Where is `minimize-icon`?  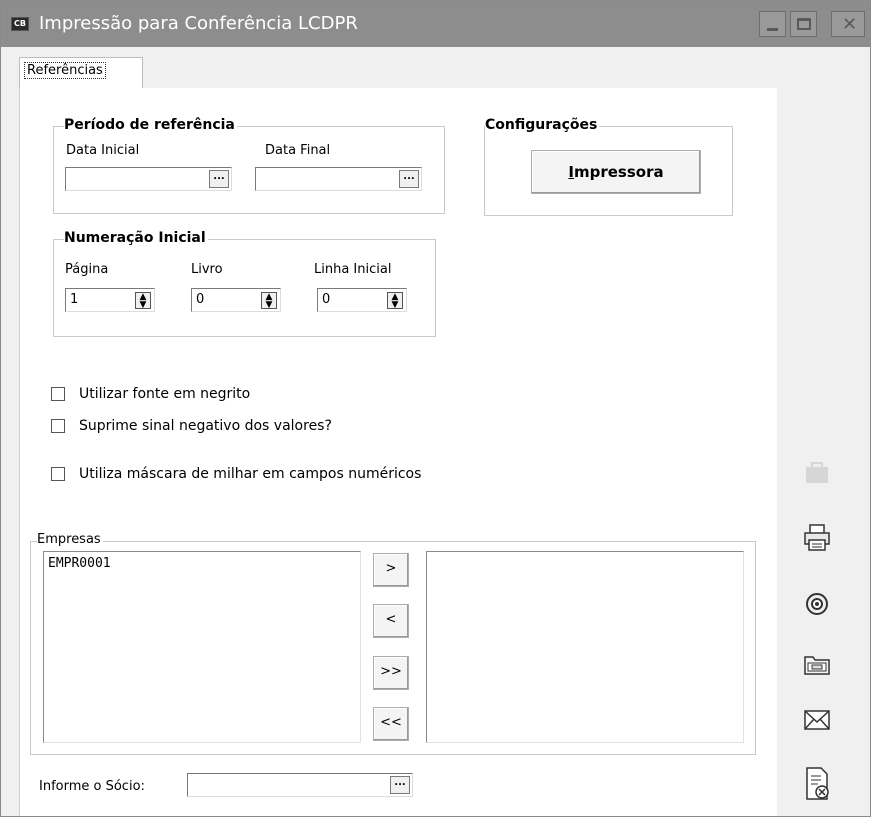 minimize-icon is located at coordinates (772, 29).